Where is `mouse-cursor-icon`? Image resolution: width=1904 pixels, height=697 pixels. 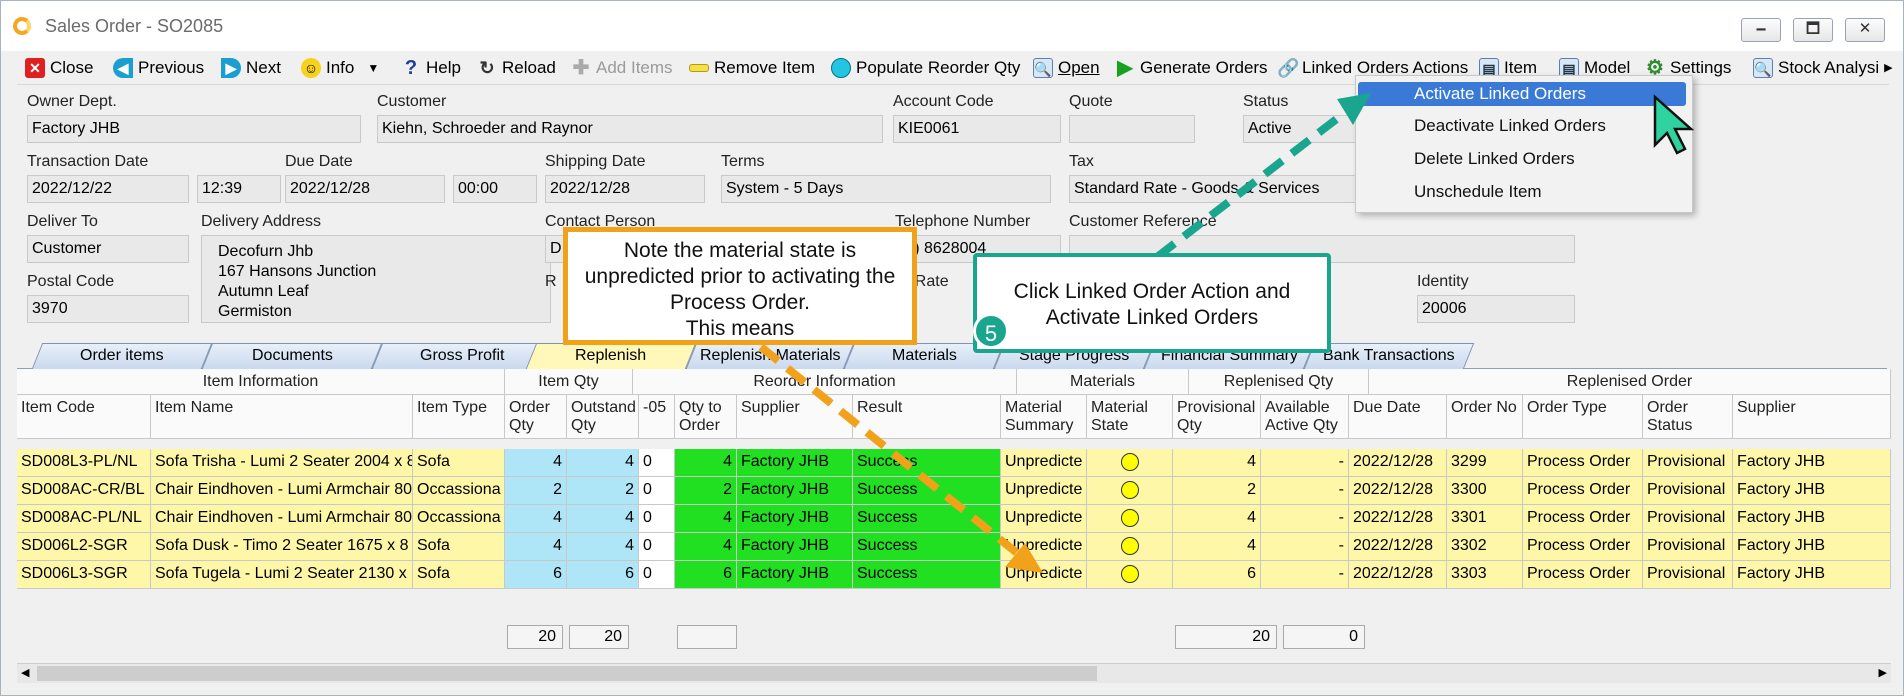 mouse-cursor-icon is located at coordinates (1674, 124).